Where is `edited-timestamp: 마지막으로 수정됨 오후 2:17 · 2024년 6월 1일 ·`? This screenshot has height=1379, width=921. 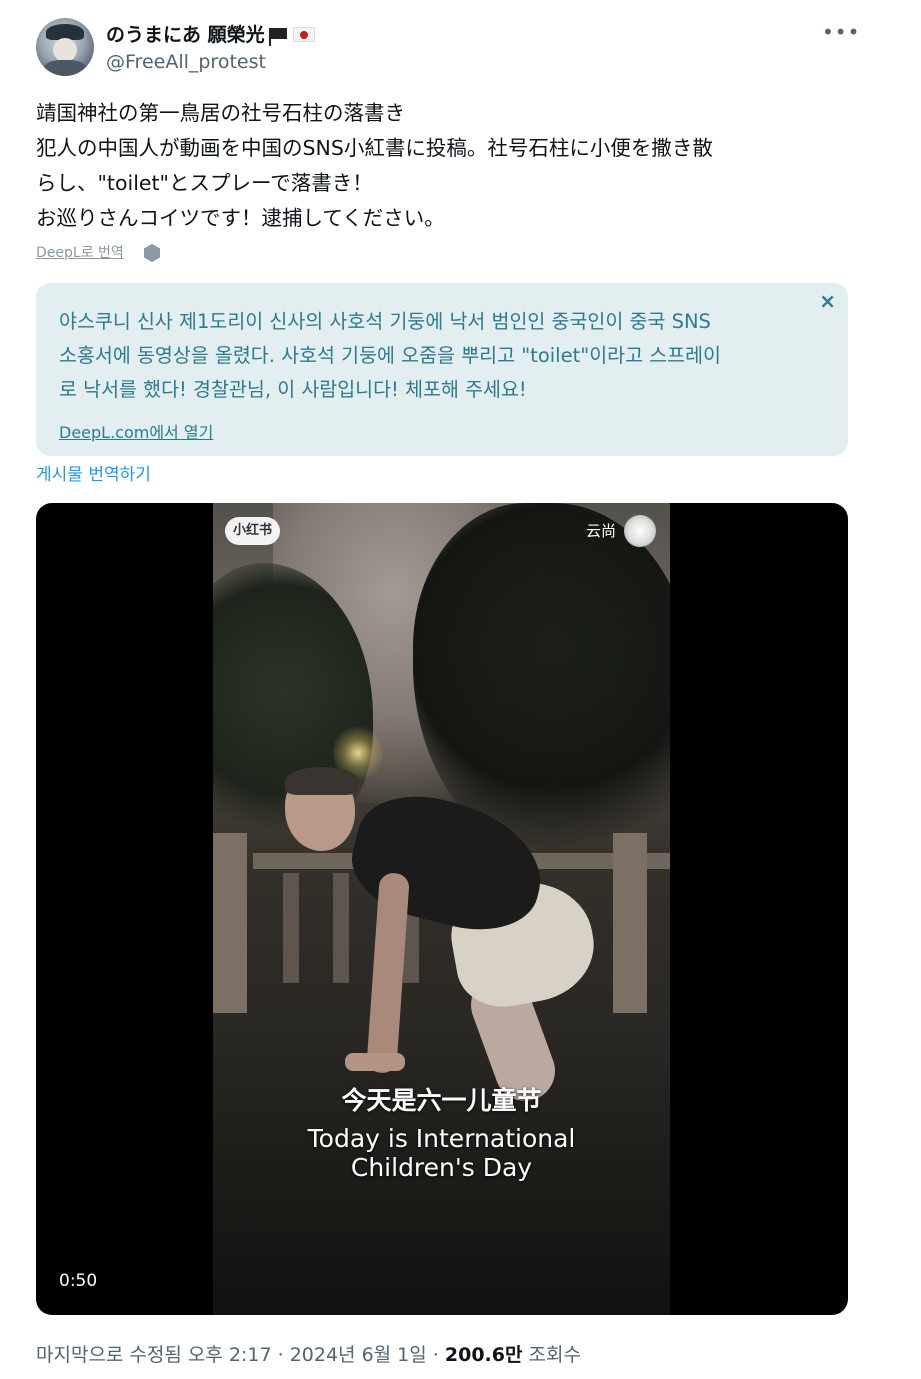 edited-timestamp: 마지막으로 수정됨 오후 2:17 · 2024년 6월 1일 · is located at coordinates (240, 1355).